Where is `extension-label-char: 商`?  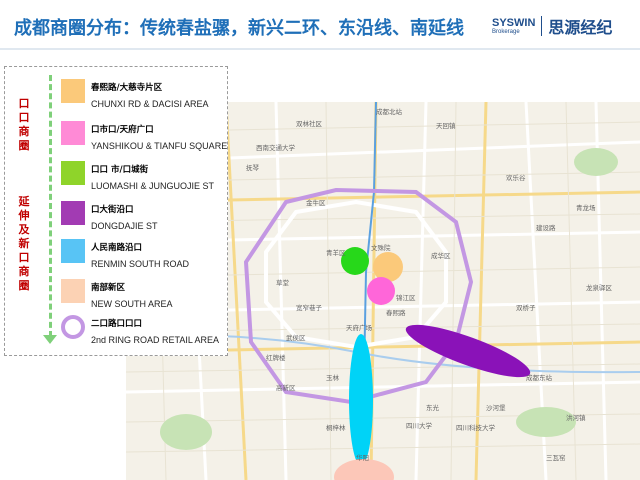
extension-label-char: 商 is located at coordinates (24, 271).